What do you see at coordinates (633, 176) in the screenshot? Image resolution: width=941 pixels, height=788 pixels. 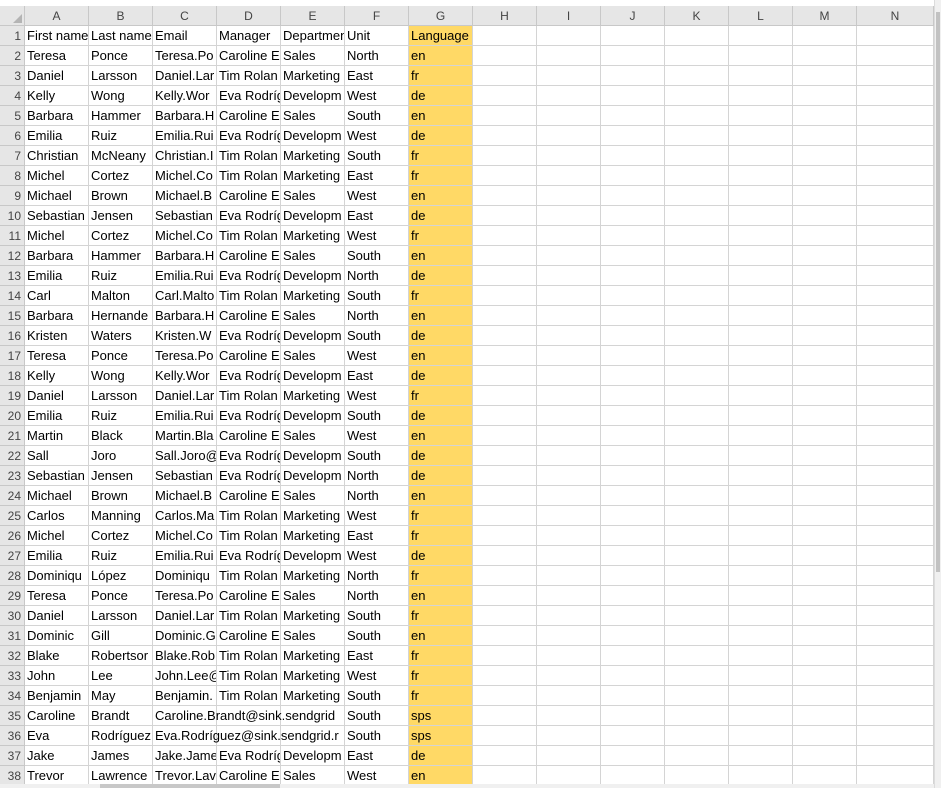 I see `cell-j8` at bounding box center [633, 176].